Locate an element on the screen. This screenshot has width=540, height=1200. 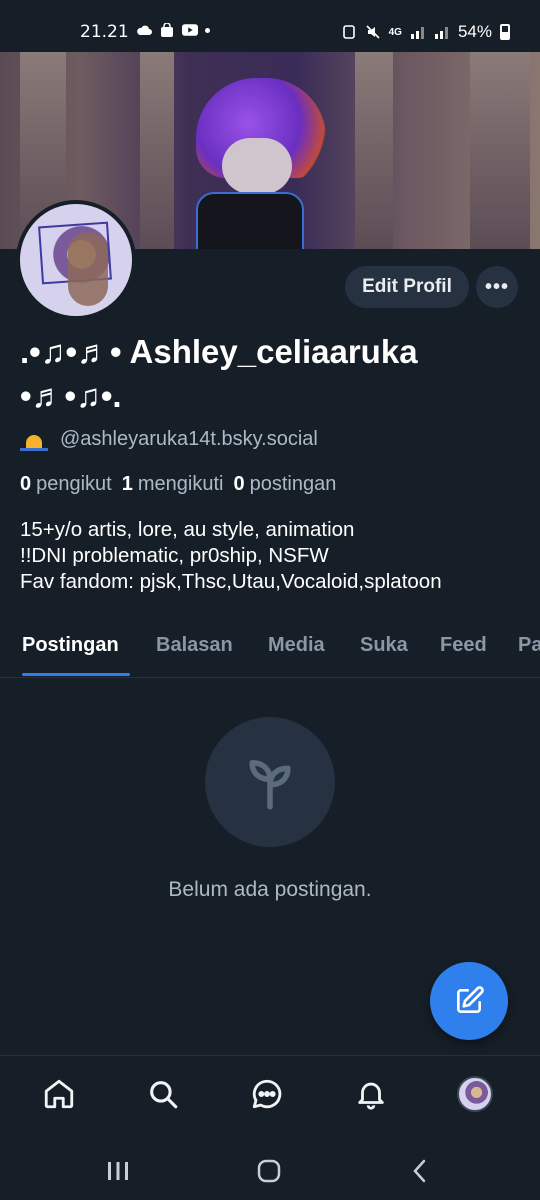
profile-avatar is located at coordinates (76, 260).